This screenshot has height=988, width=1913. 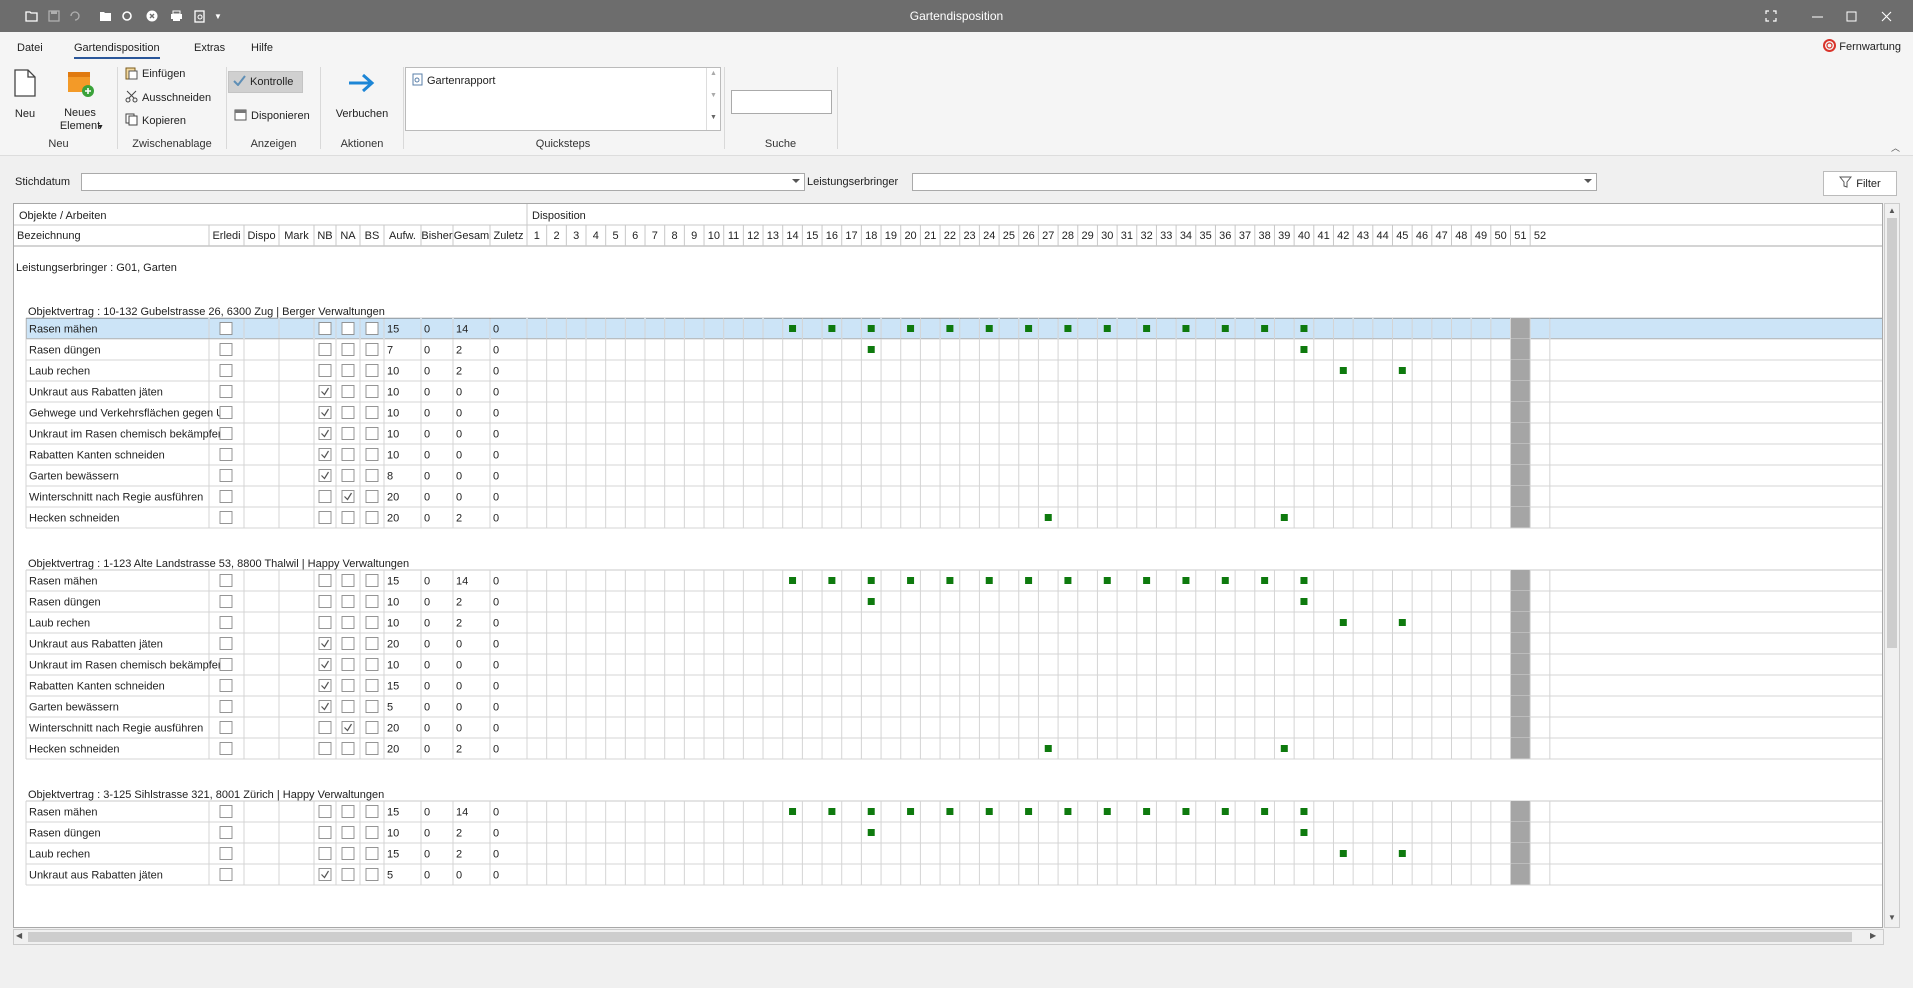 I want to click on cut-button: Ausschneiden, so click(x=168, y=98).